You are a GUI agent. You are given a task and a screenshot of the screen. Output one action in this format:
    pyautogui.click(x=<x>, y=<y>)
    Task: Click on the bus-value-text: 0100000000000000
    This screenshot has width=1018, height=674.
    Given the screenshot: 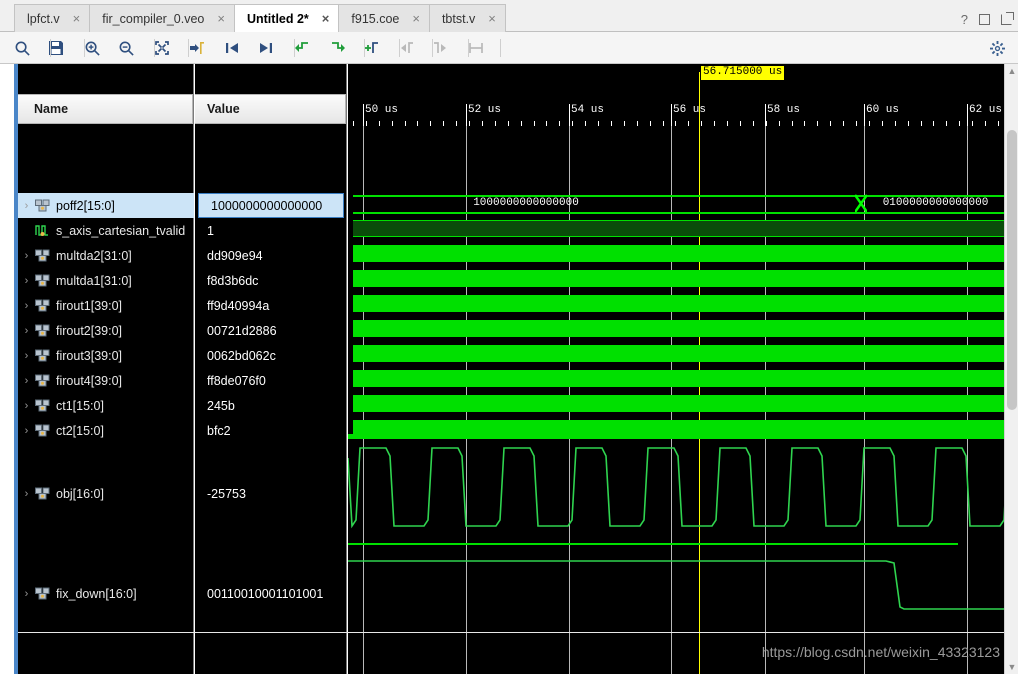 What is the action you would take?
    pyautogui.click(x=935, y=203)
    